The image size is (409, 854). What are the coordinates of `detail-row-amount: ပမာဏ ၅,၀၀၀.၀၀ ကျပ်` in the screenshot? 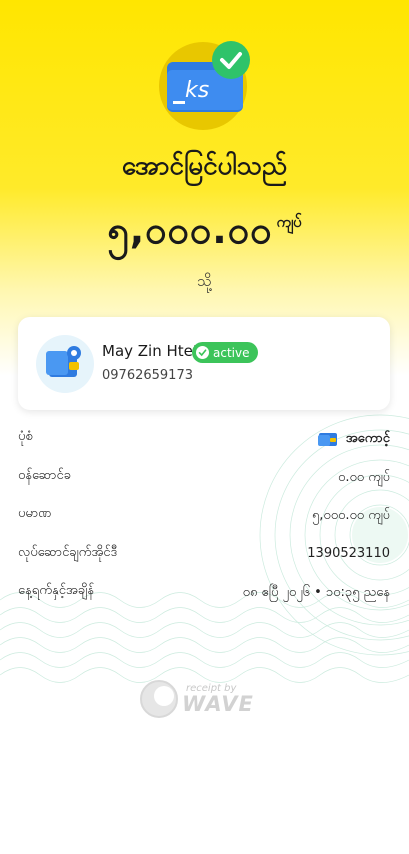 It's located at (204, 516).